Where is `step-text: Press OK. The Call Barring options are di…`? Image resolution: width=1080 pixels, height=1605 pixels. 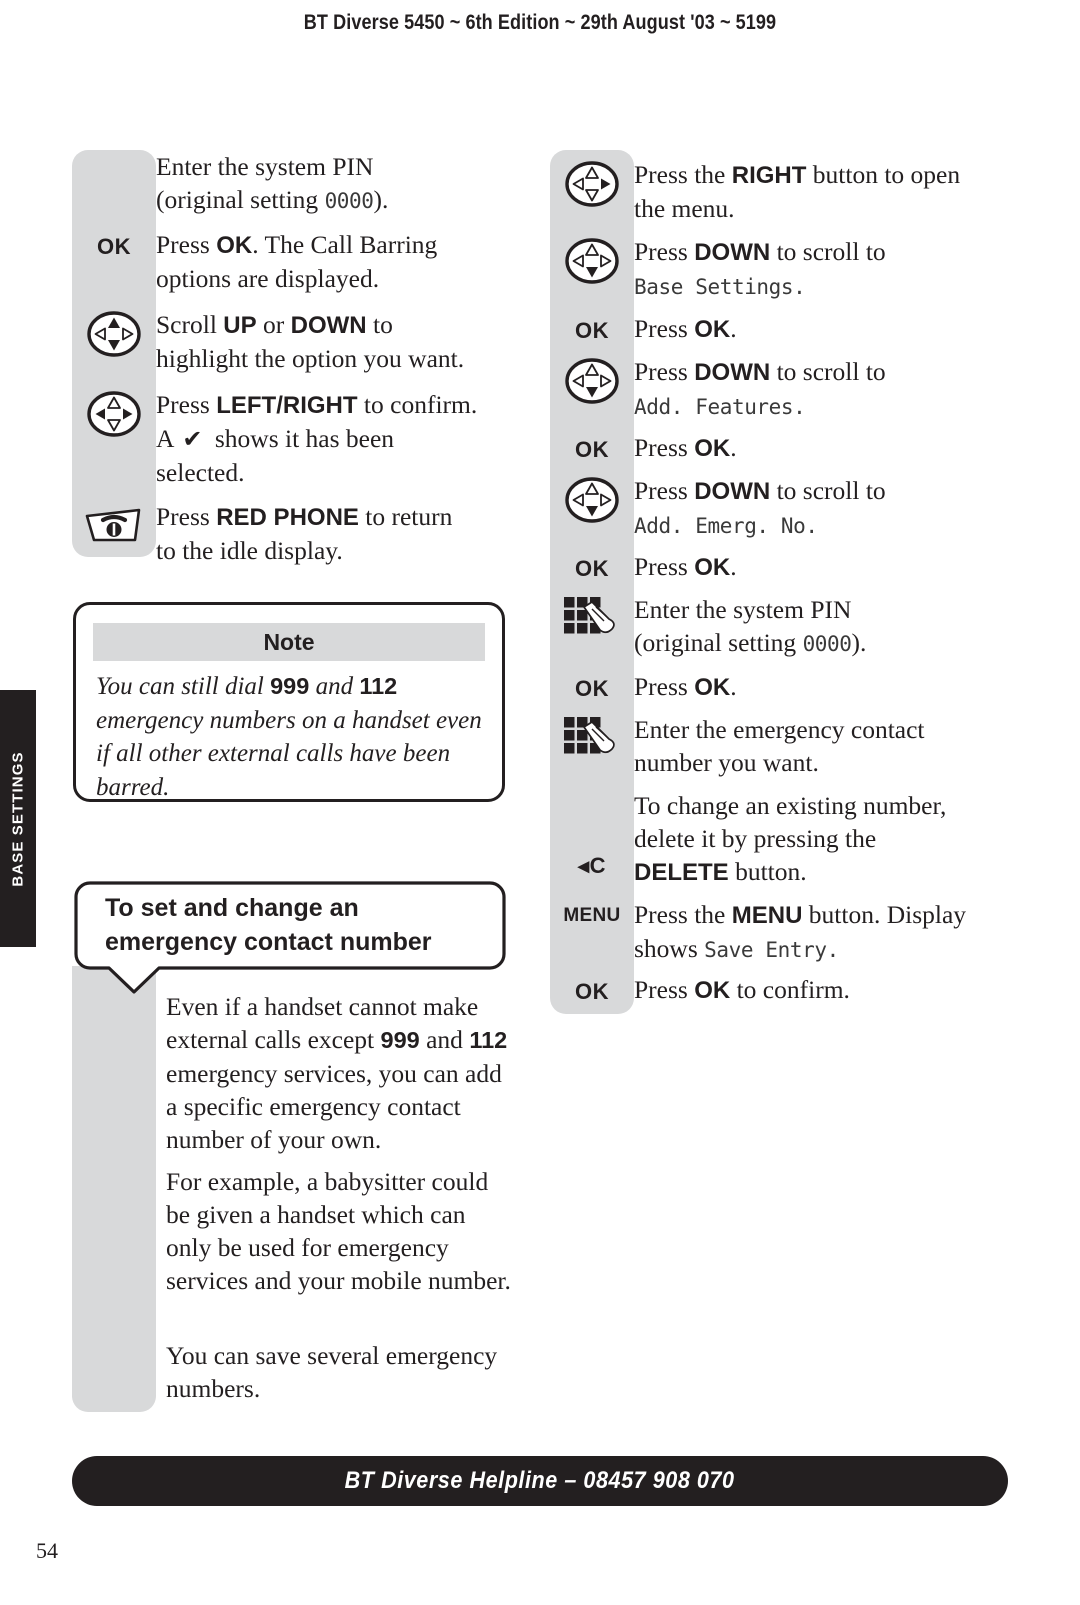
step-text: Press OK. The Call Barring options are di… is located at coordinates (297, 261).